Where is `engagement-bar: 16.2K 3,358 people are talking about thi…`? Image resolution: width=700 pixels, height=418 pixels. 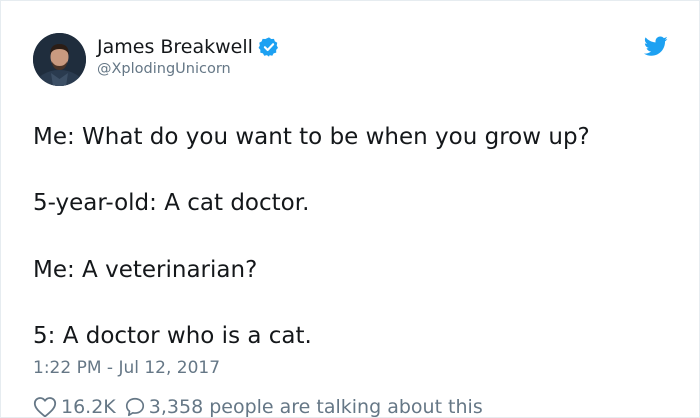 engagement-bar: 16.2K 3,358 people are talking about thi… is located at coordinates (258, 405).